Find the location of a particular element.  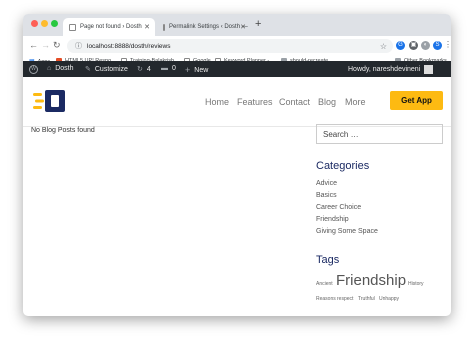

tab-permalink-settings: Permalink Settings ‹ Dosth — ✕ is located at coordinates (204, 27).